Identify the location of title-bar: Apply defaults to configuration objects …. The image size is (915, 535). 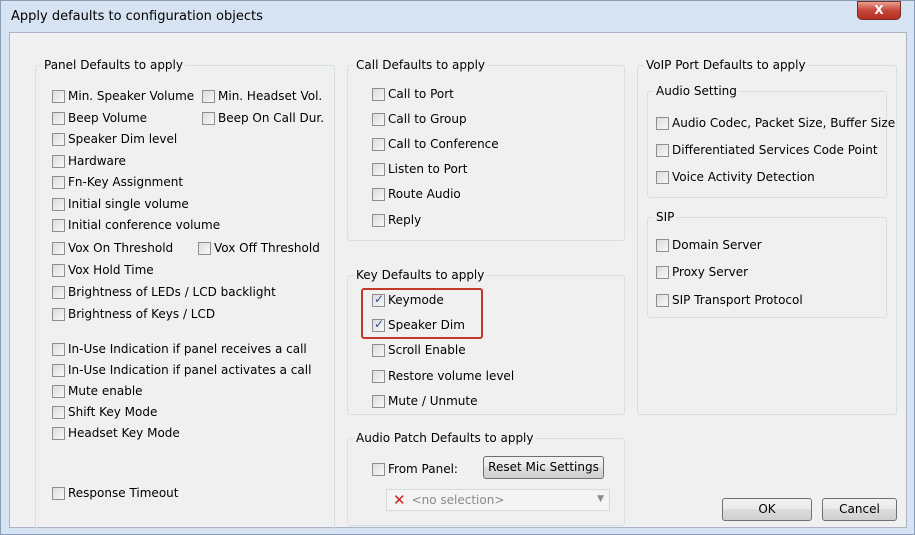
(457, 16).